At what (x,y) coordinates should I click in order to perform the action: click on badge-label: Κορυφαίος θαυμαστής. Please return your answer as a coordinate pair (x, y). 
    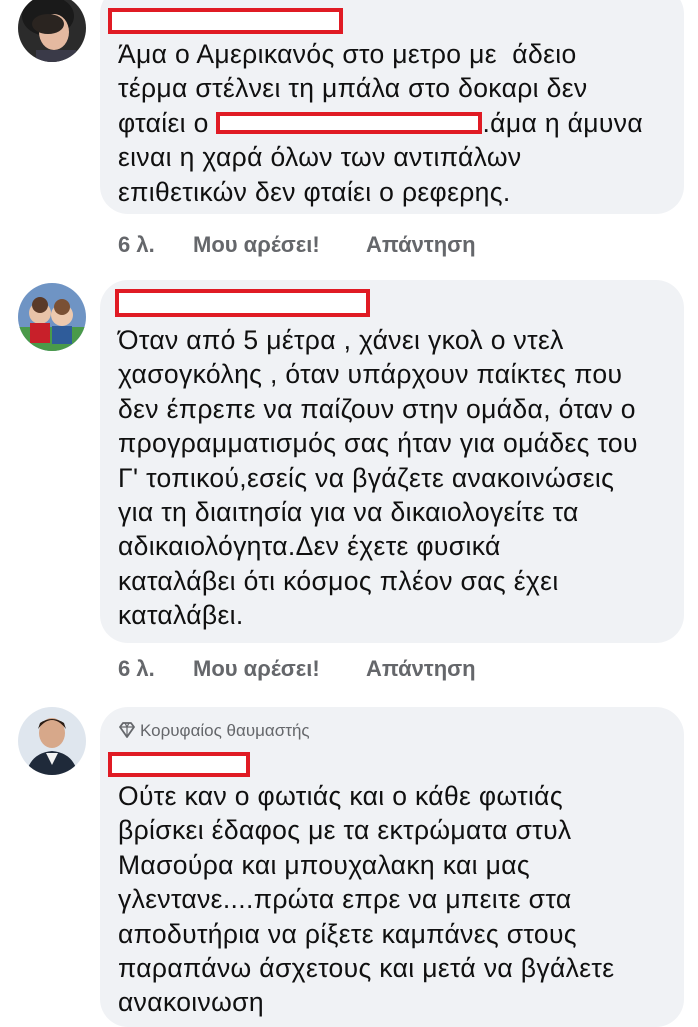
    Looking at the image, I should click on (225, 730).